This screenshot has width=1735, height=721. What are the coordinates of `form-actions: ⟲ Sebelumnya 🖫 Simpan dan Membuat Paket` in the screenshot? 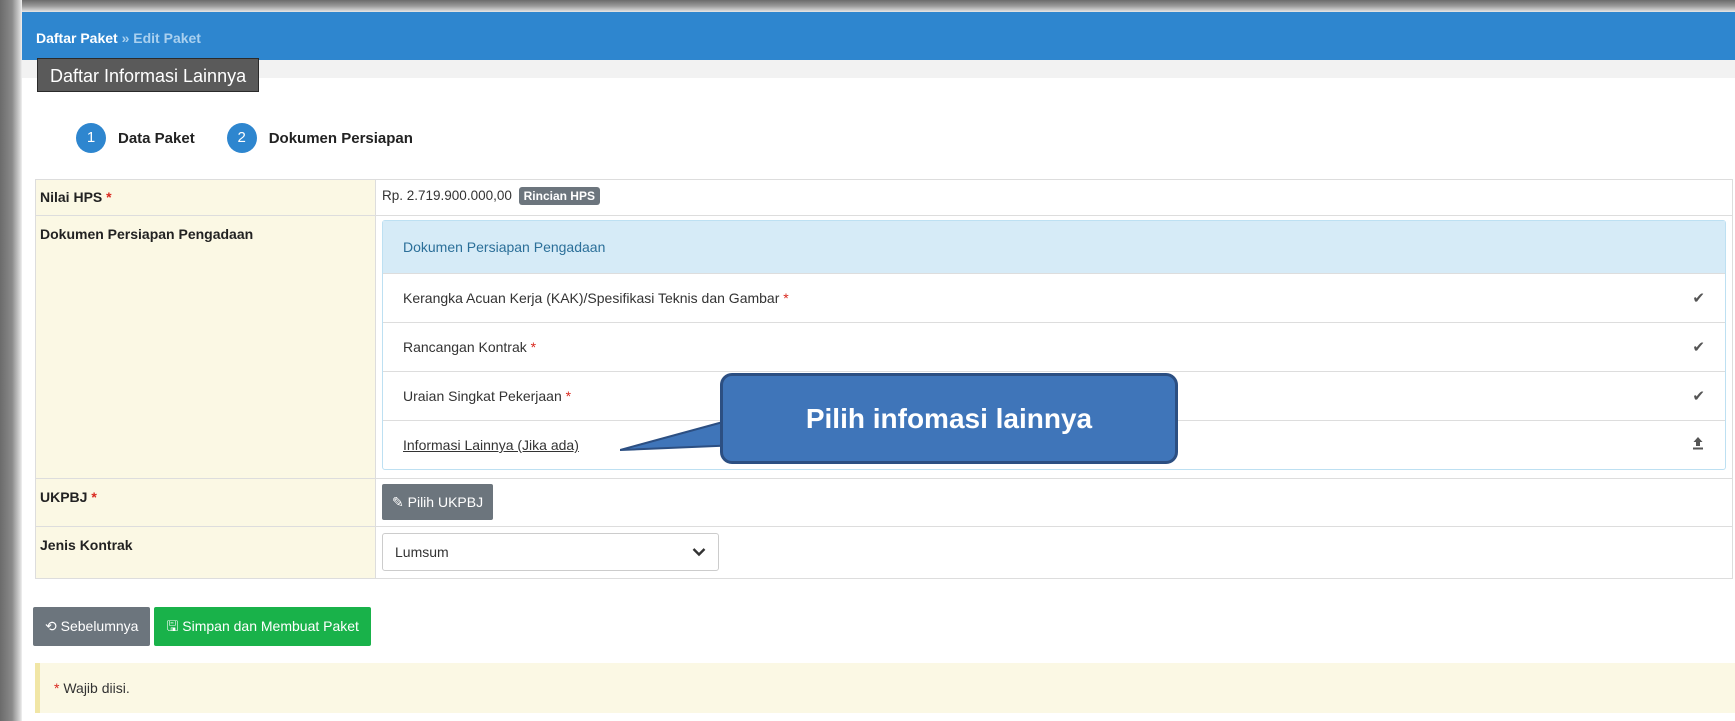 It's located at (204, 626).